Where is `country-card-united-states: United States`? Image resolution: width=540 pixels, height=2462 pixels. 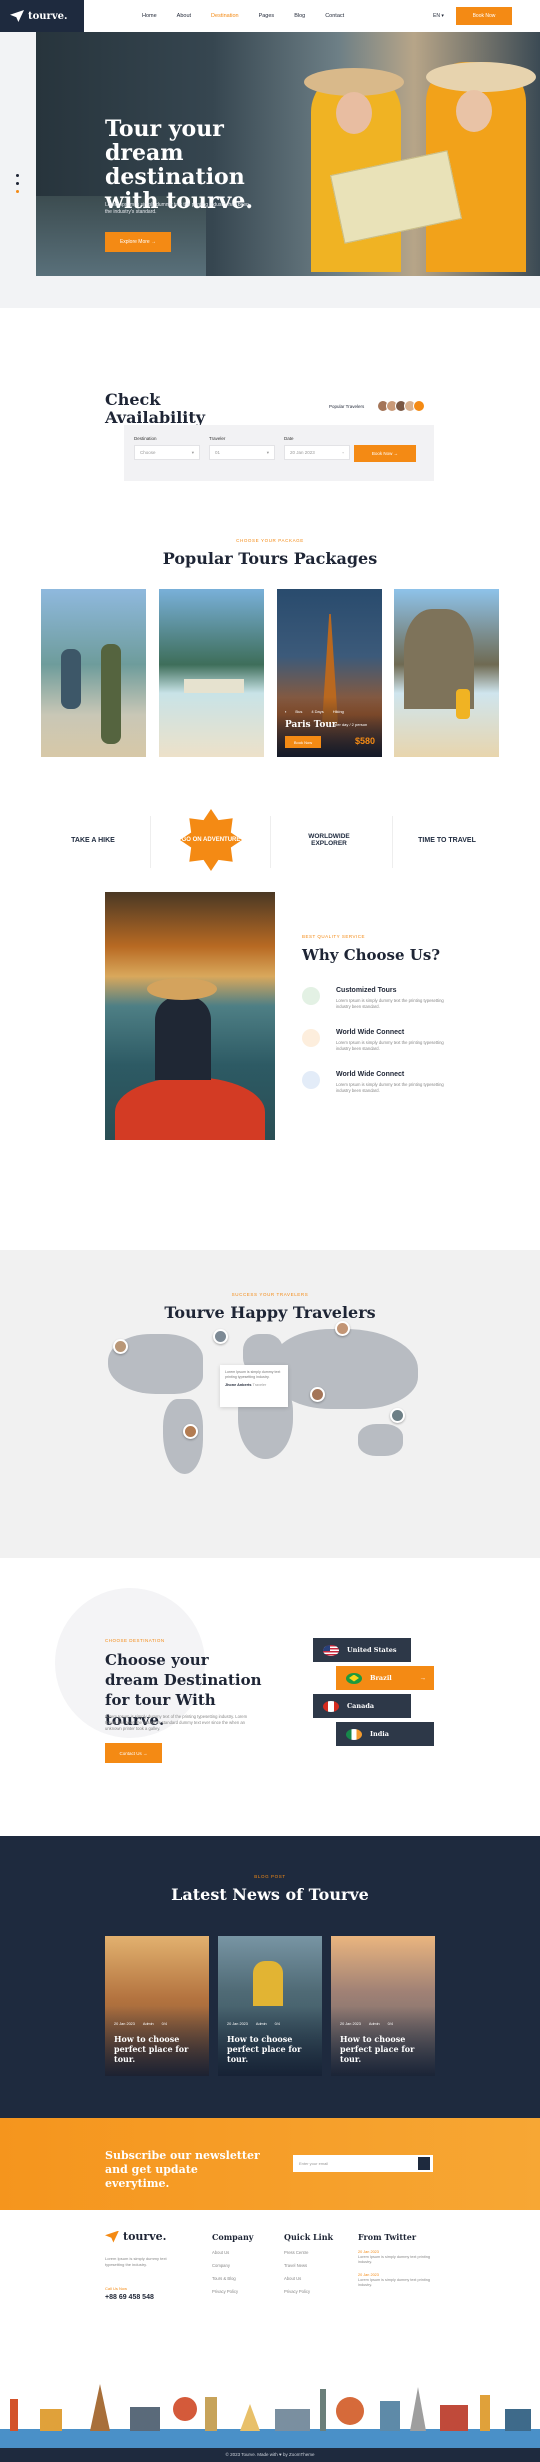
country-card-united-states: United States is located at coordinates (362, 1650).